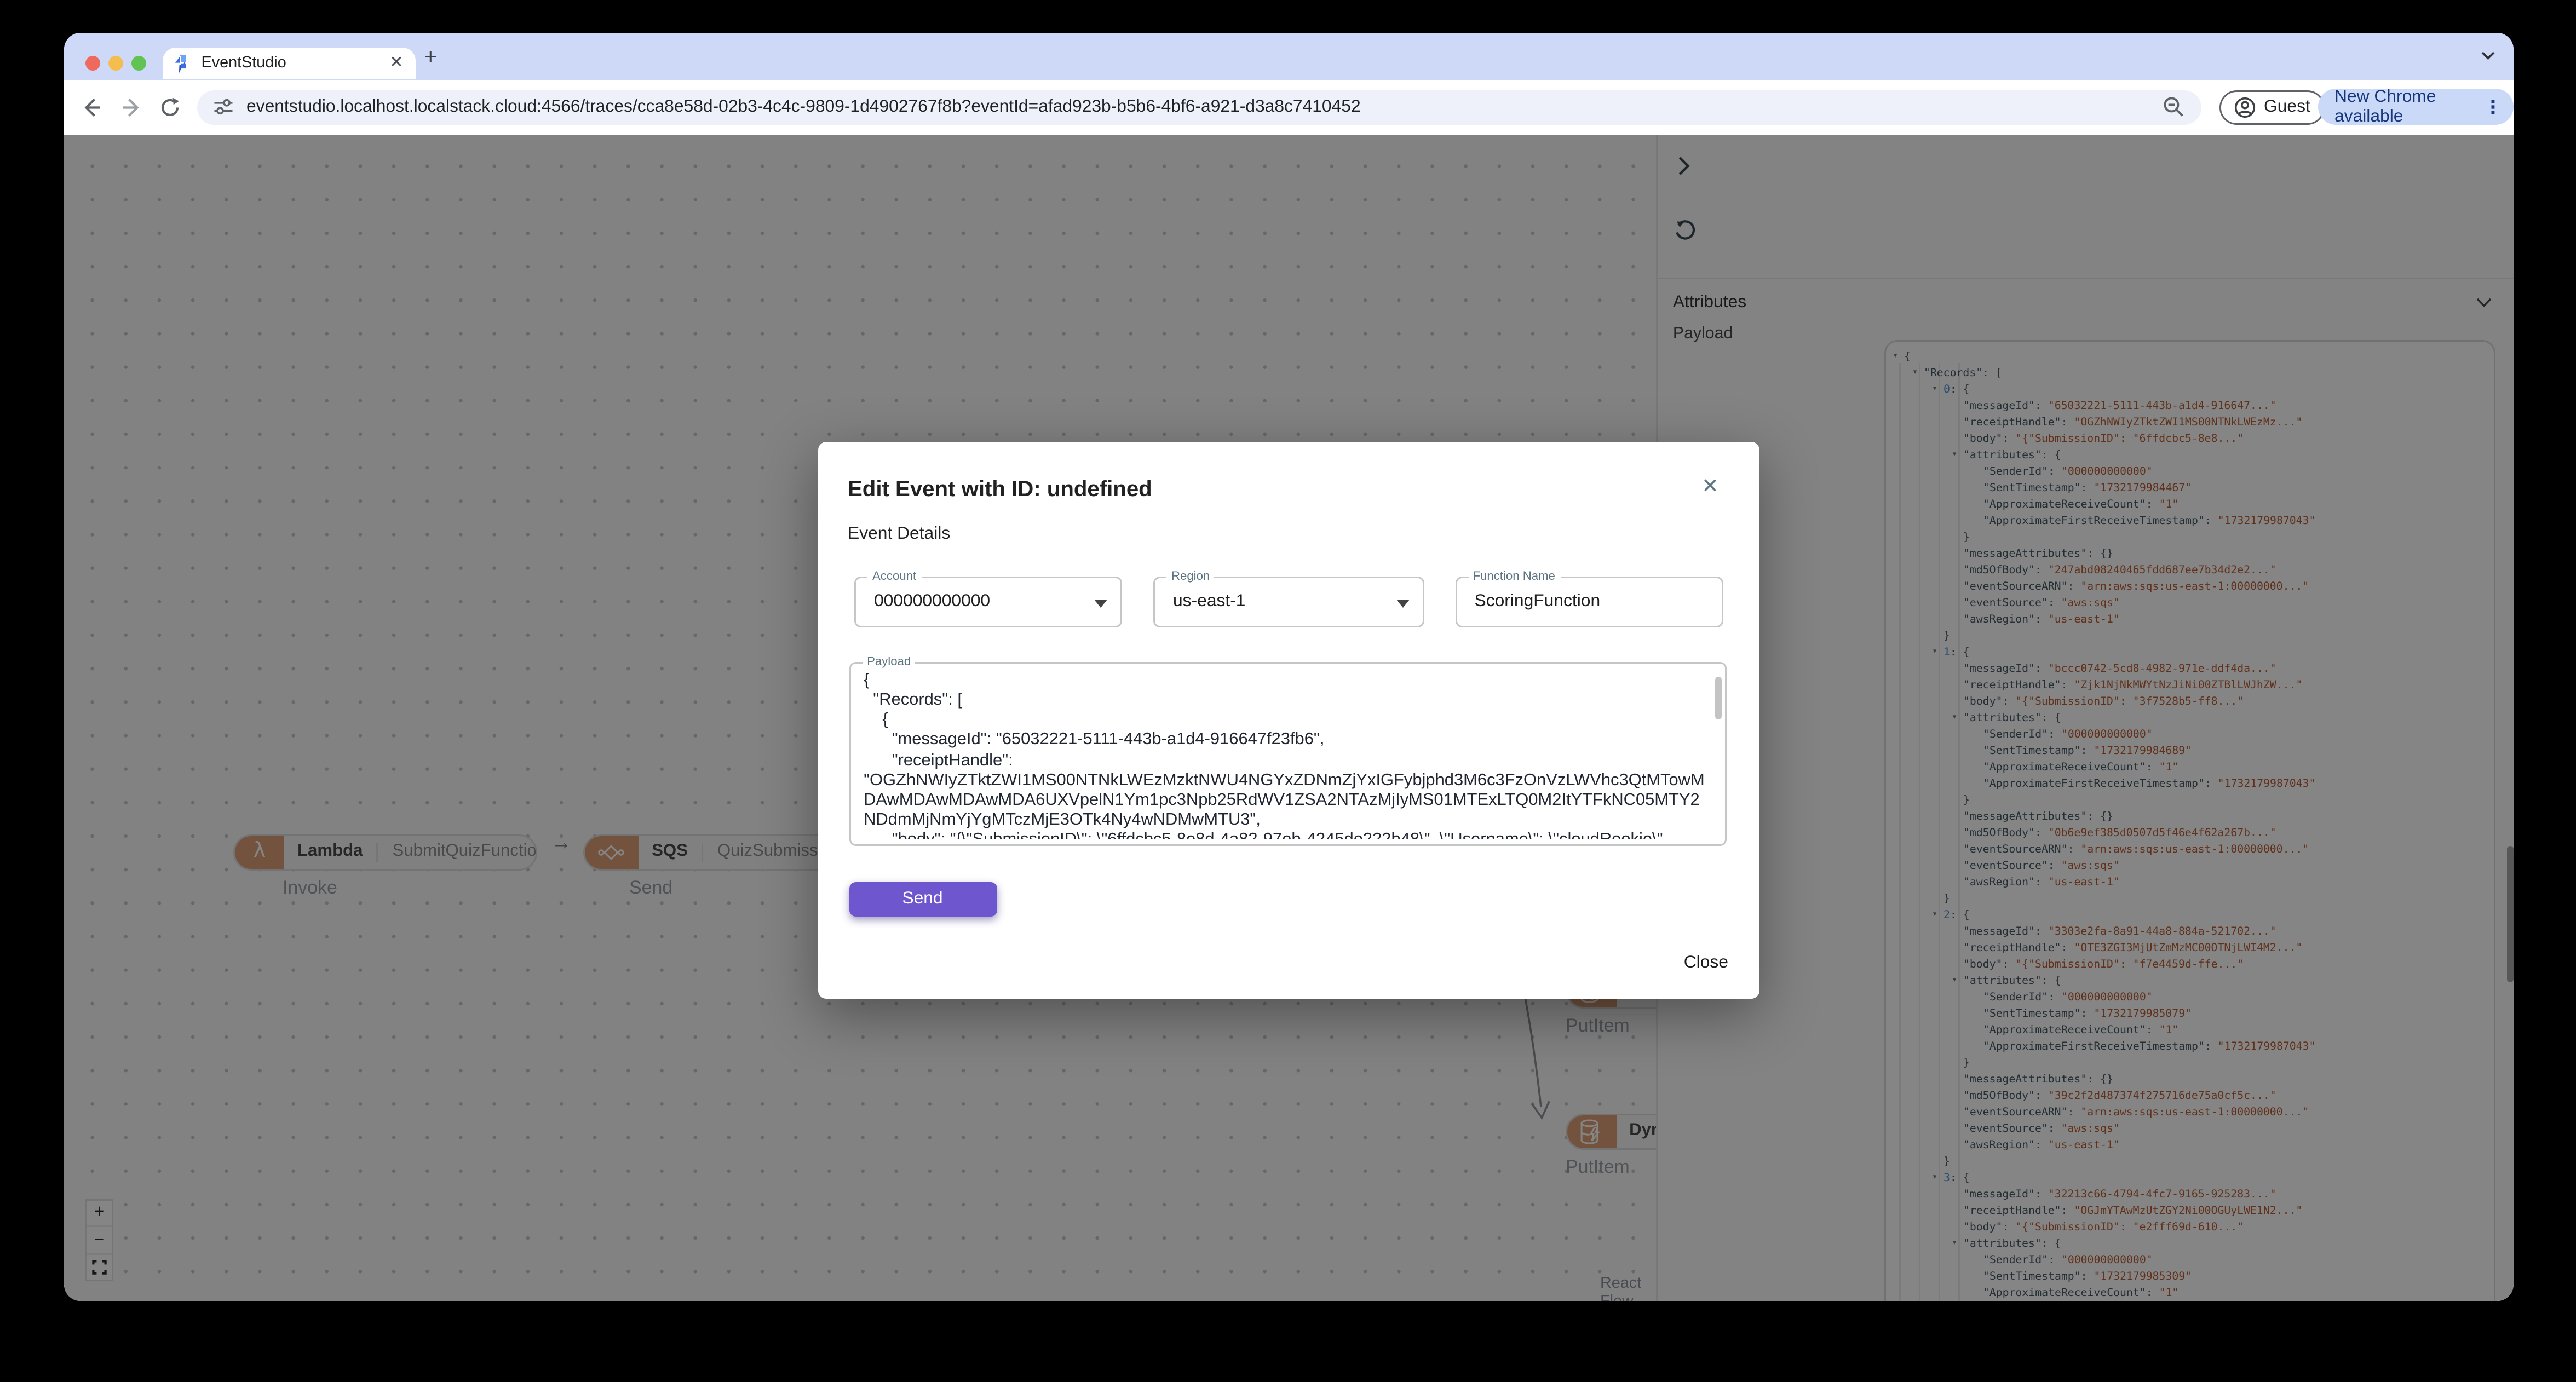 This screenshot has width=2576, height=1382. What do you see at coordinates (169, 108) in the screenshot?
I see `reload-icon` at bounding box center [169, 108].